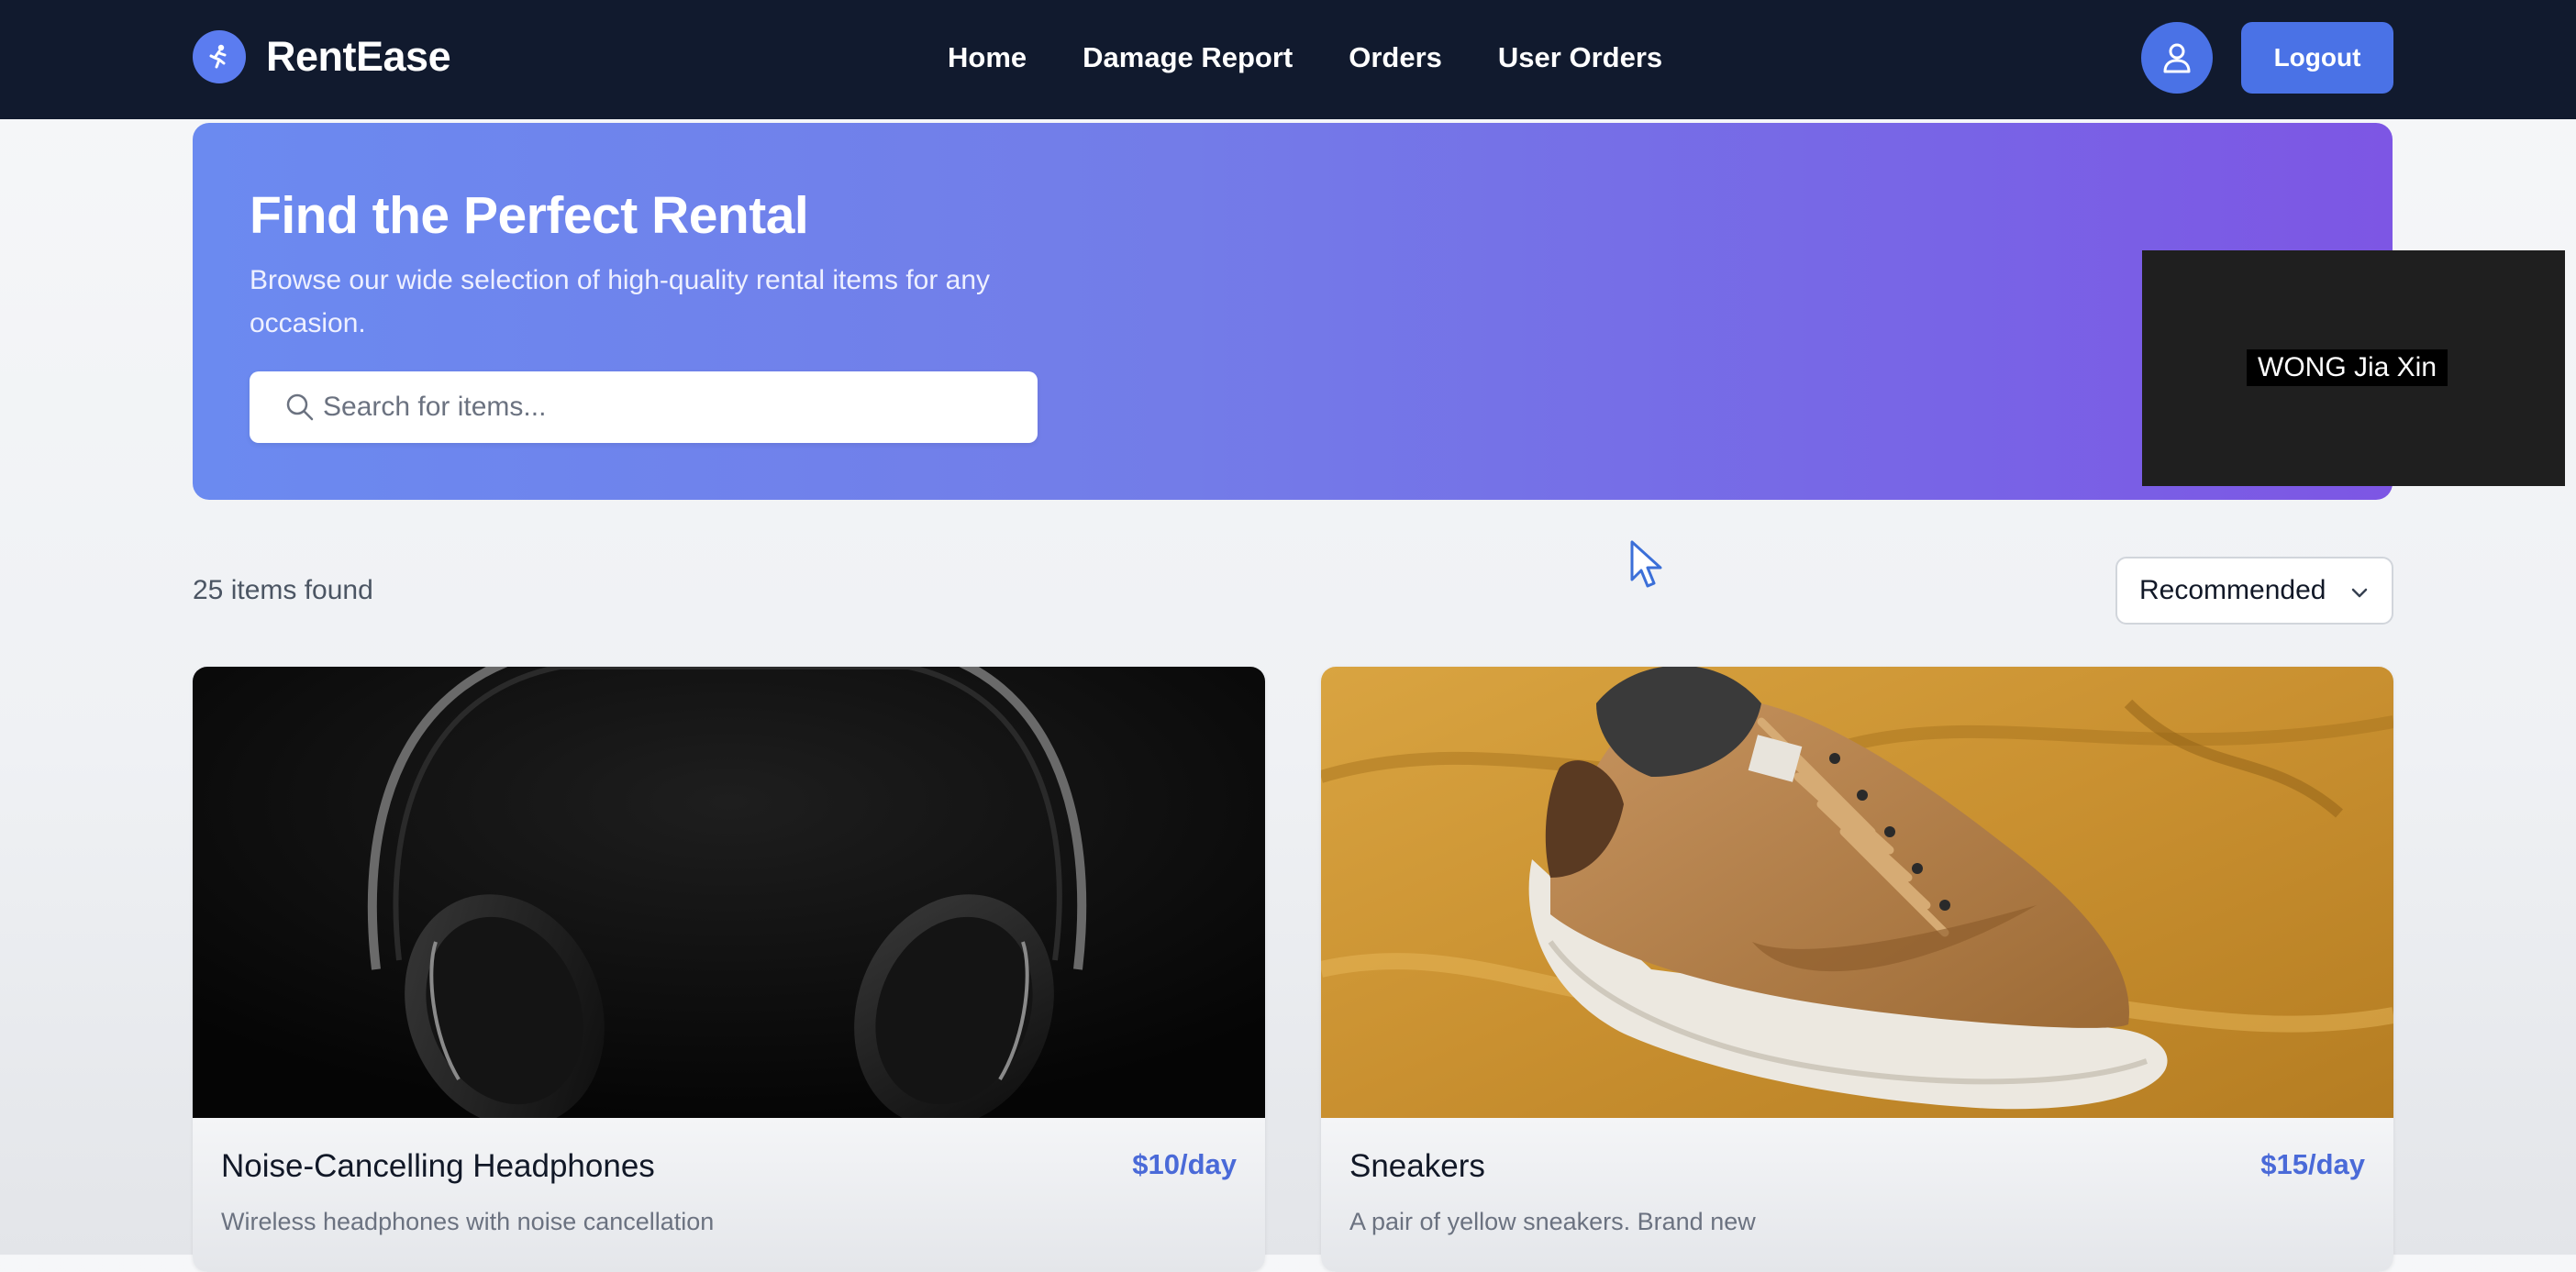  Describe the element at coordinates (219, 56) in the screenshot. I see `logo-icon` at that location.